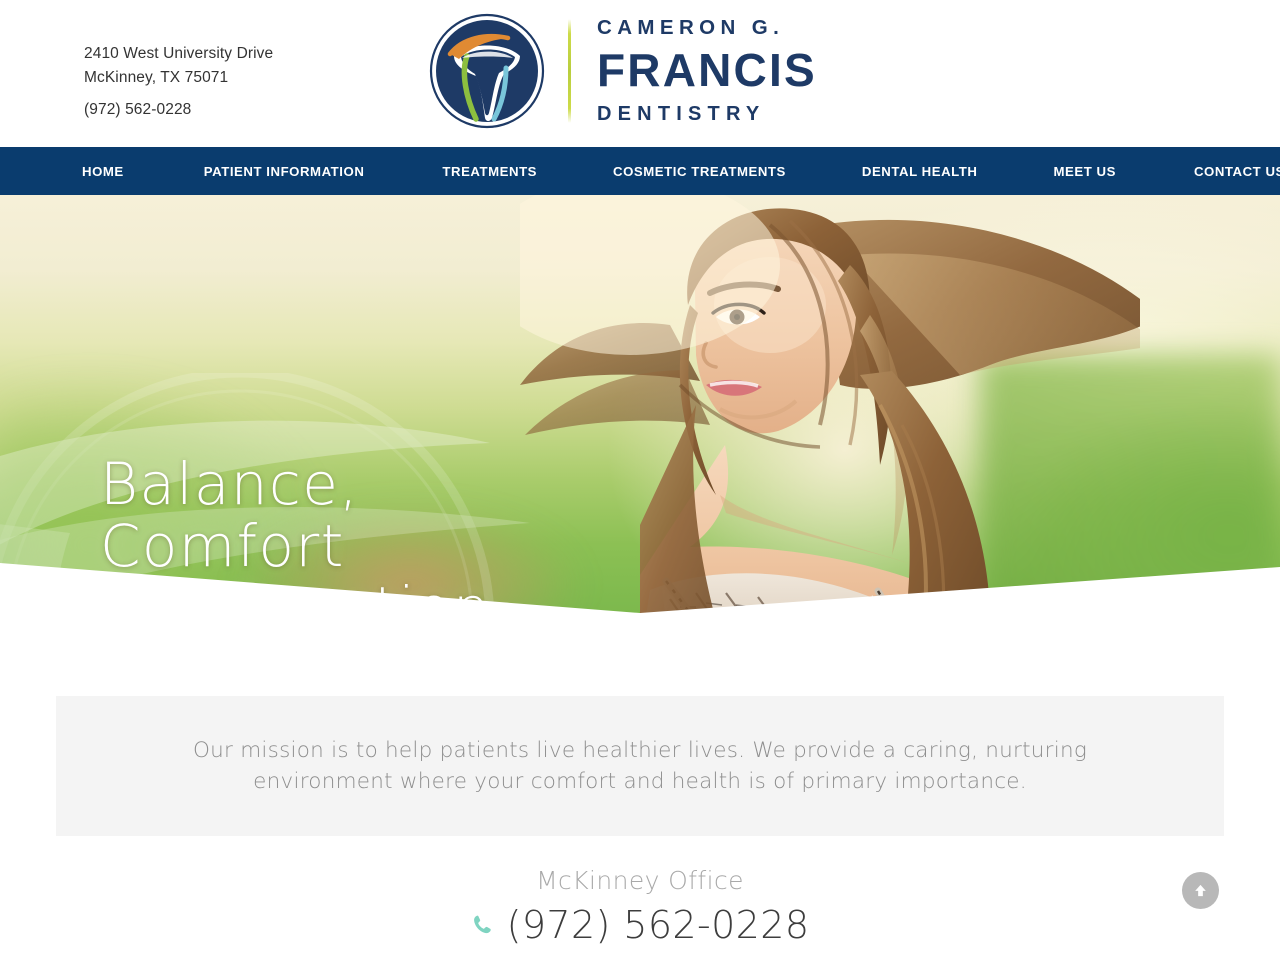  I want to click on nav-item-home: HOME, so click(103, 171).